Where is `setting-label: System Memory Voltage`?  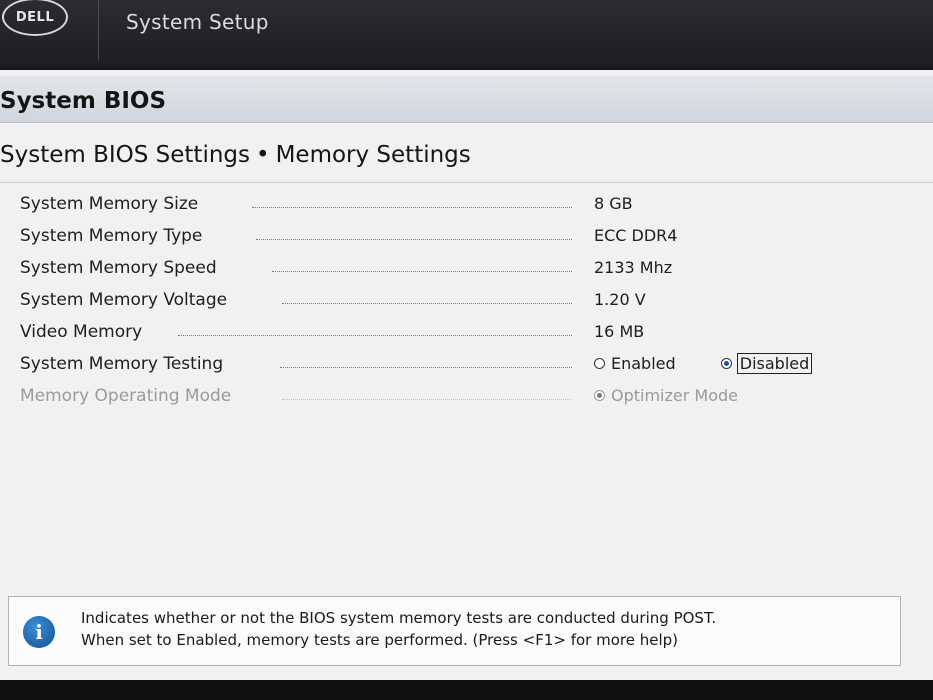
setting-label: System Memory Voltage is located at coordinates (124, 300).